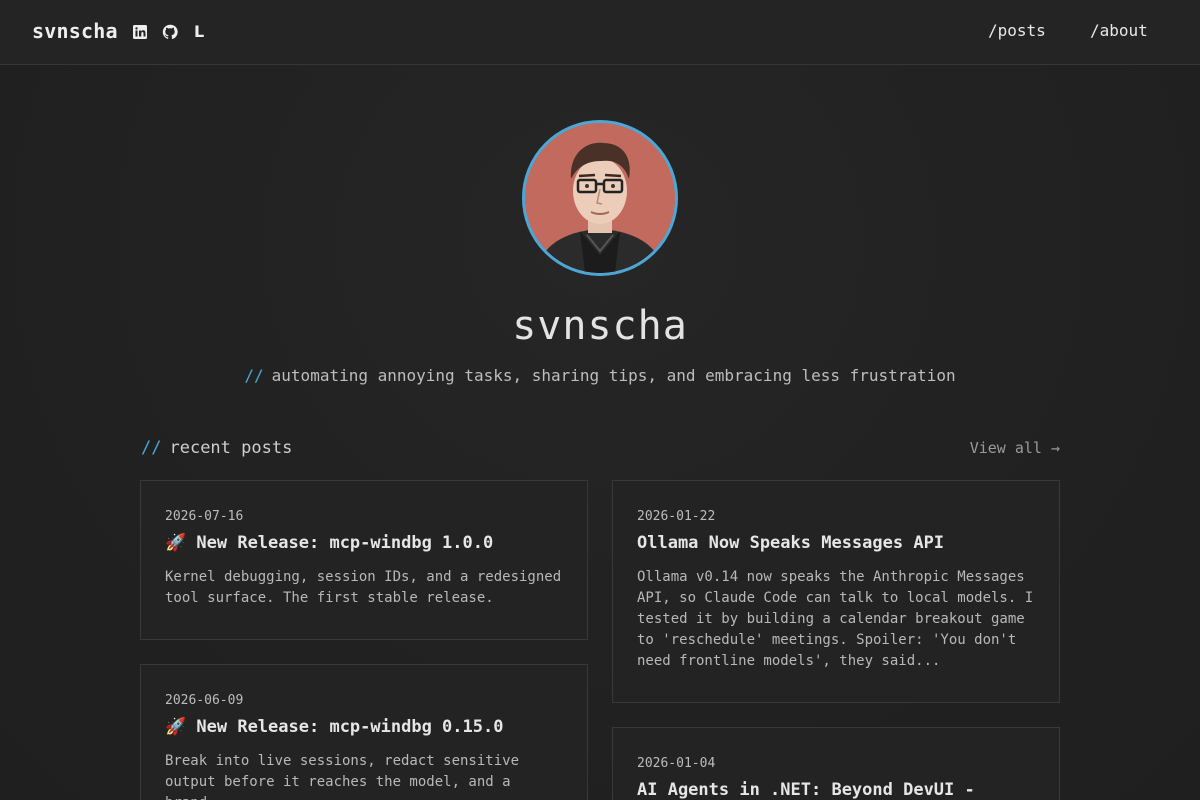 The height and width of the screenshot is (800, 1200). Describe the element at coordinates (600, 326) in the screenshot. I see `site-title: svnscha` at that location.